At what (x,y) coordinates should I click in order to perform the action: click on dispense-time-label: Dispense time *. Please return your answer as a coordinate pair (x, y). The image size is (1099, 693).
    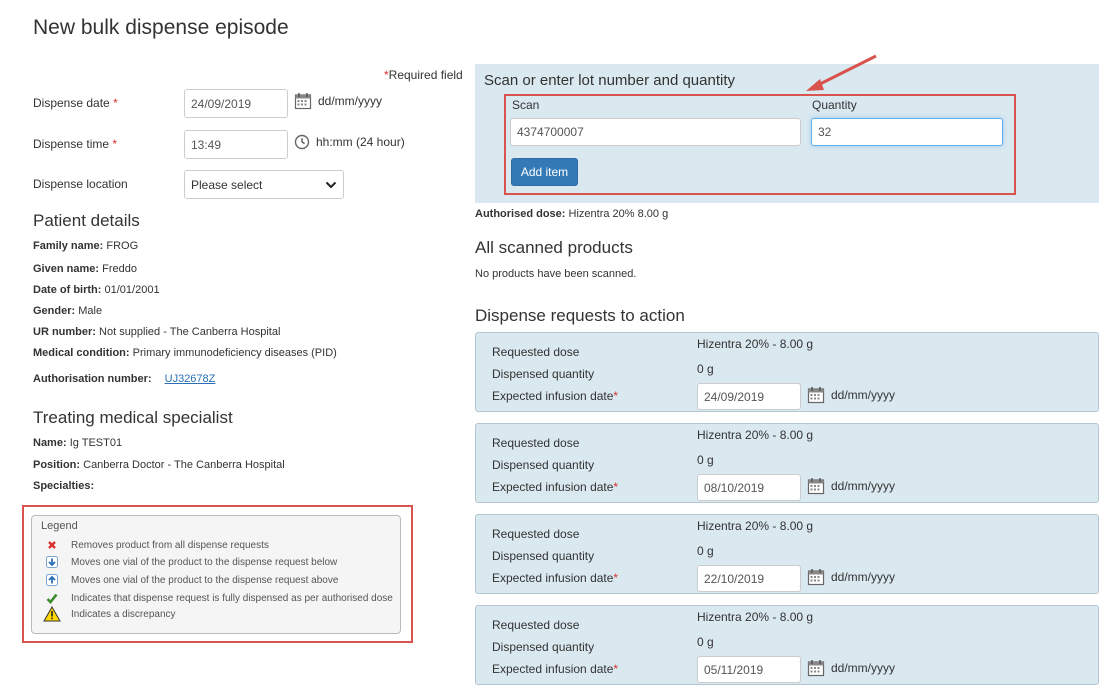
    Looking at the image, I should click on (75, 144).